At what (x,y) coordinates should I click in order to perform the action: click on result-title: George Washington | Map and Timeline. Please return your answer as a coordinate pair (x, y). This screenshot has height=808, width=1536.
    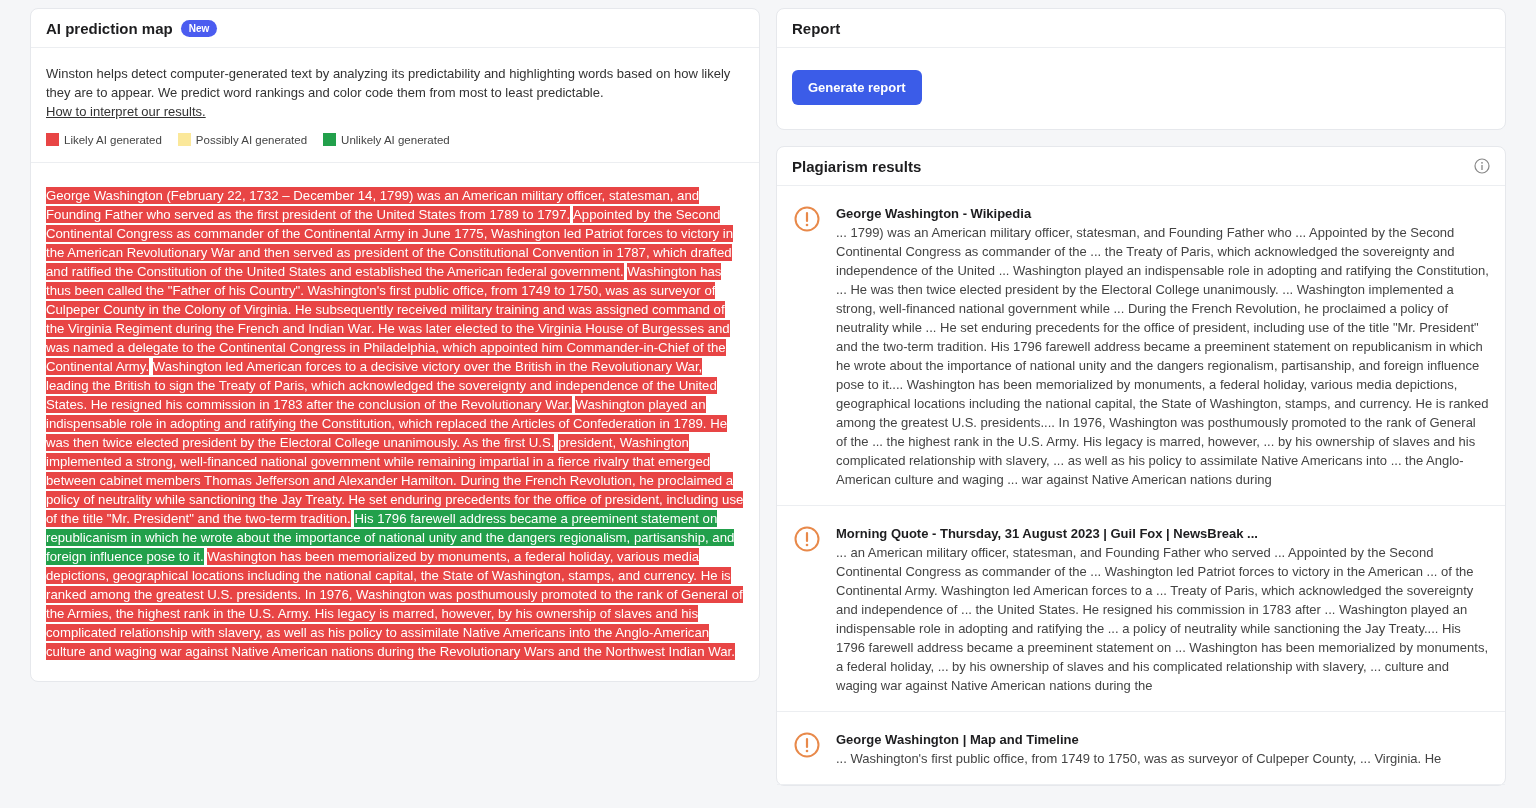
    Looking at the image, I should click on (1139, 739).